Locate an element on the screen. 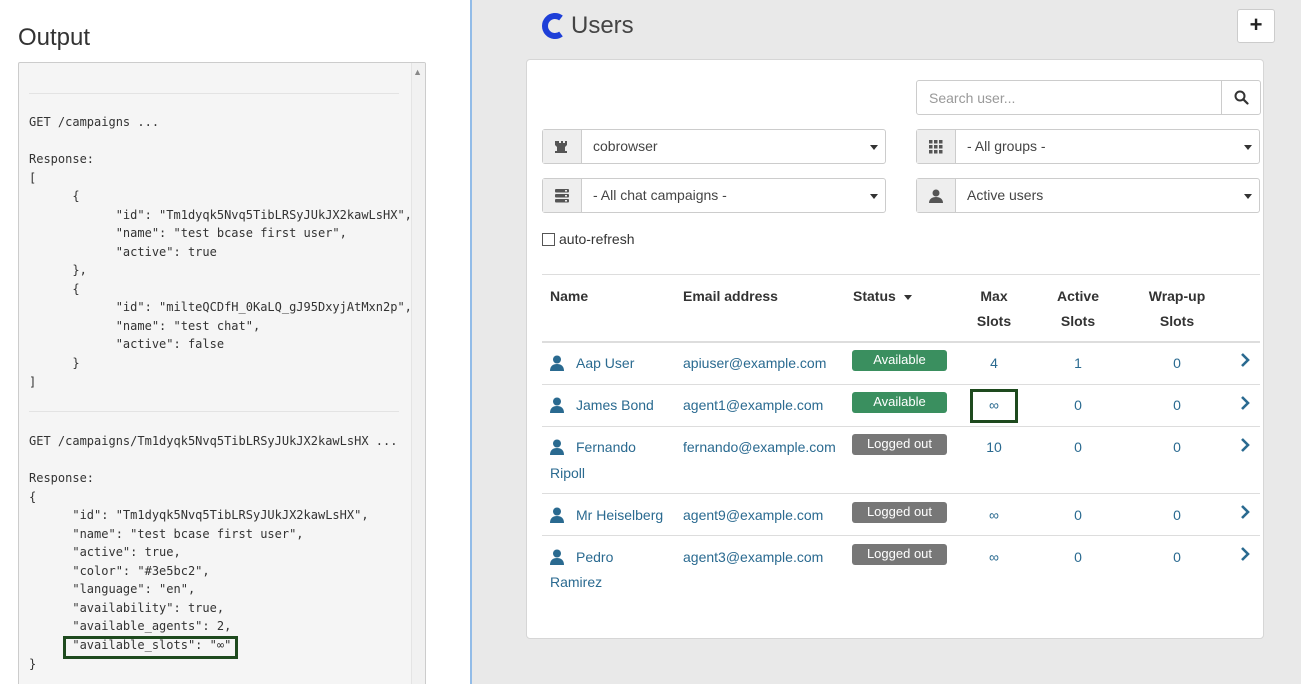 The width and height of the screenshot is (1301, 684). code-line: Response: is located at coordinates (62, 478).